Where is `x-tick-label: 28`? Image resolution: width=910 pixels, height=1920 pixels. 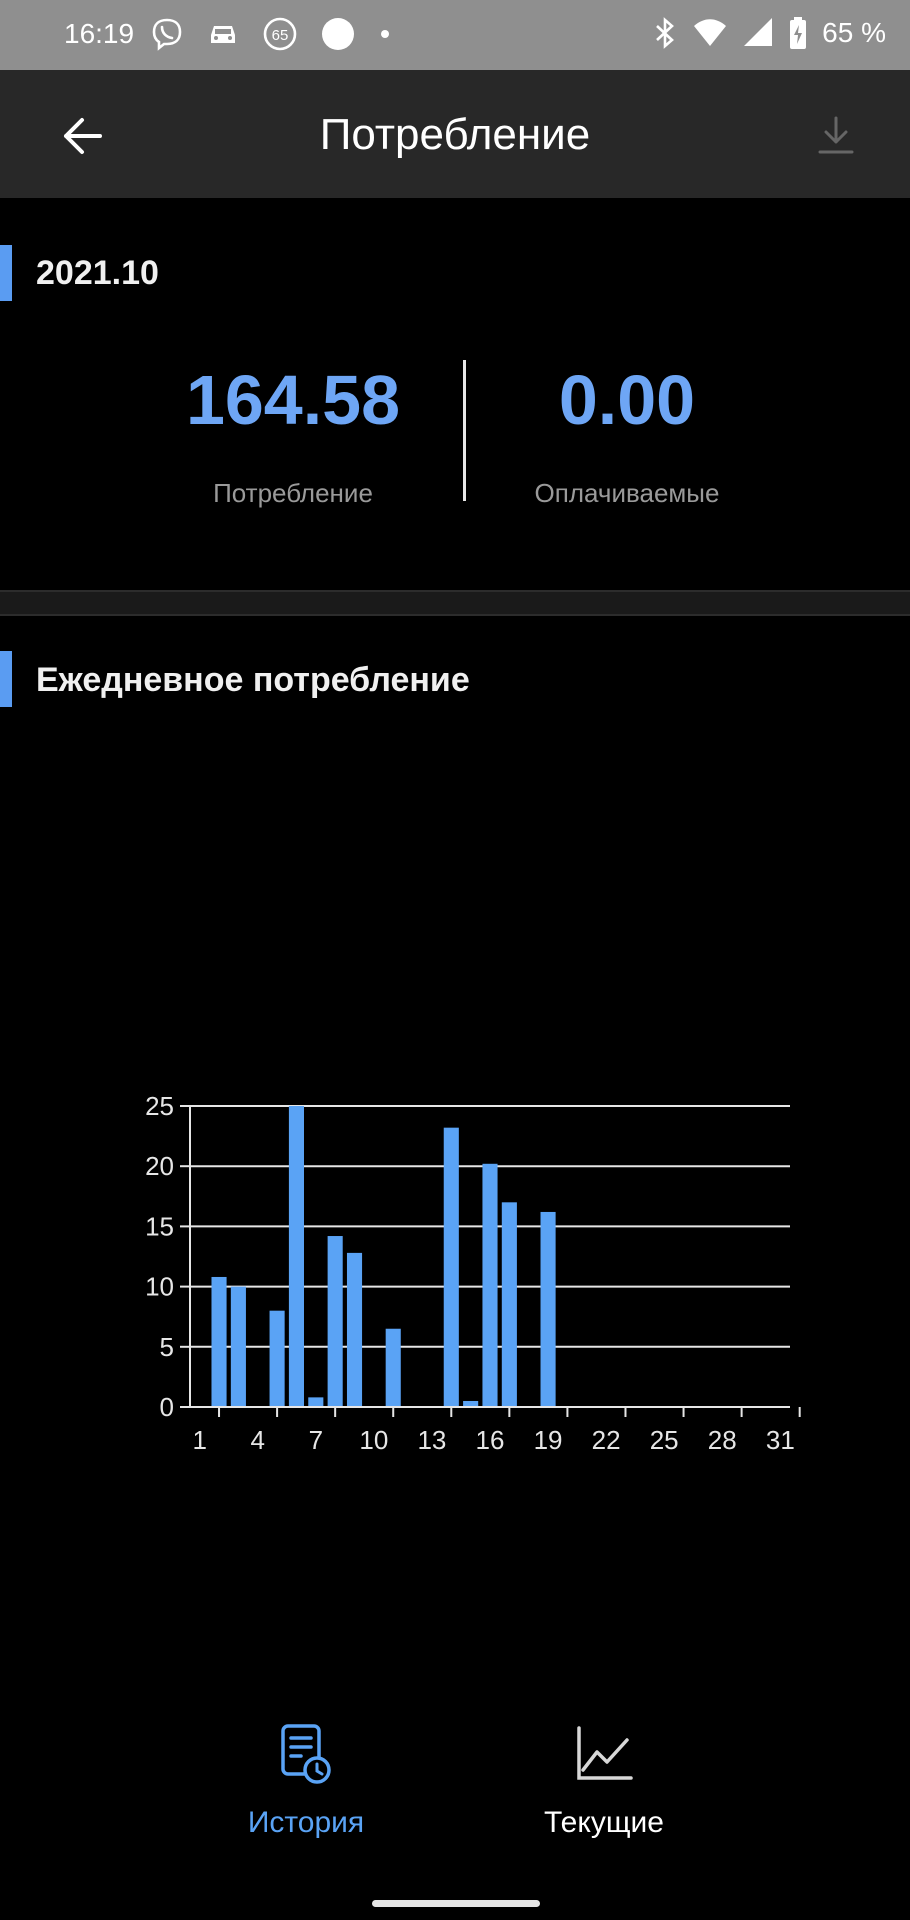
x-tick-label: 28 is located at coordinates (722, 1440).